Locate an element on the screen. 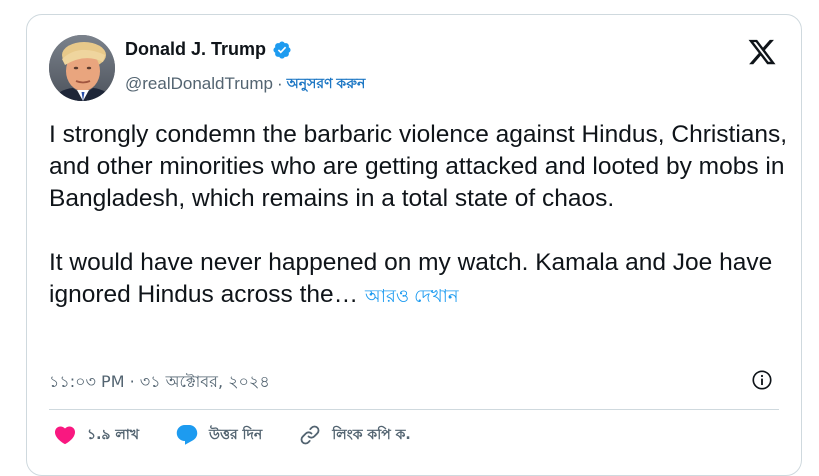 This screenshot has height=476, width=819. author-display-name: Donald J. Trump is located at coordinates (195, 49).